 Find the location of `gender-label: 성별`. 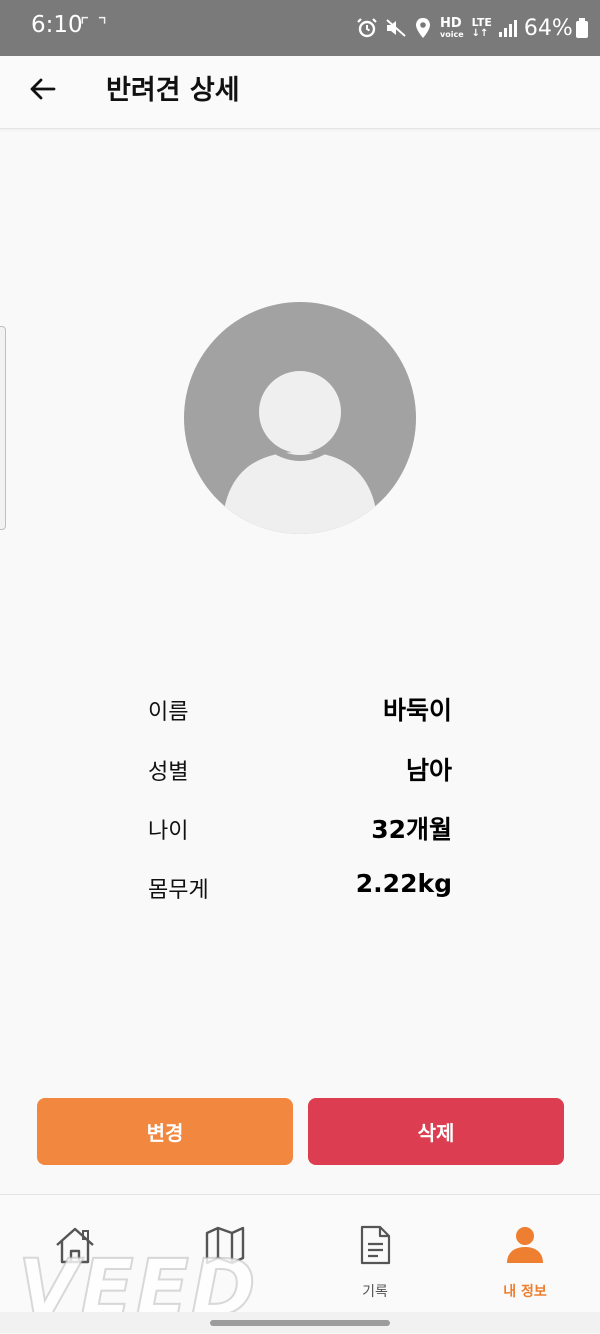

gender-label: 성별 is located at coordinates (168, 772).